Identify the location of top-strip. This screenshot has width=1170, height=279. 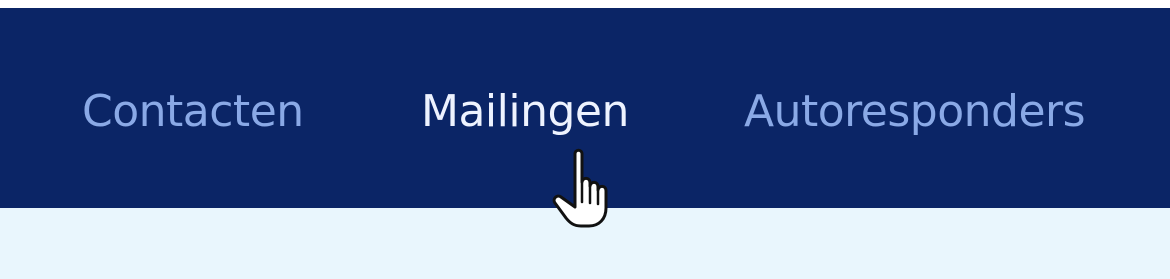
(585, 4).